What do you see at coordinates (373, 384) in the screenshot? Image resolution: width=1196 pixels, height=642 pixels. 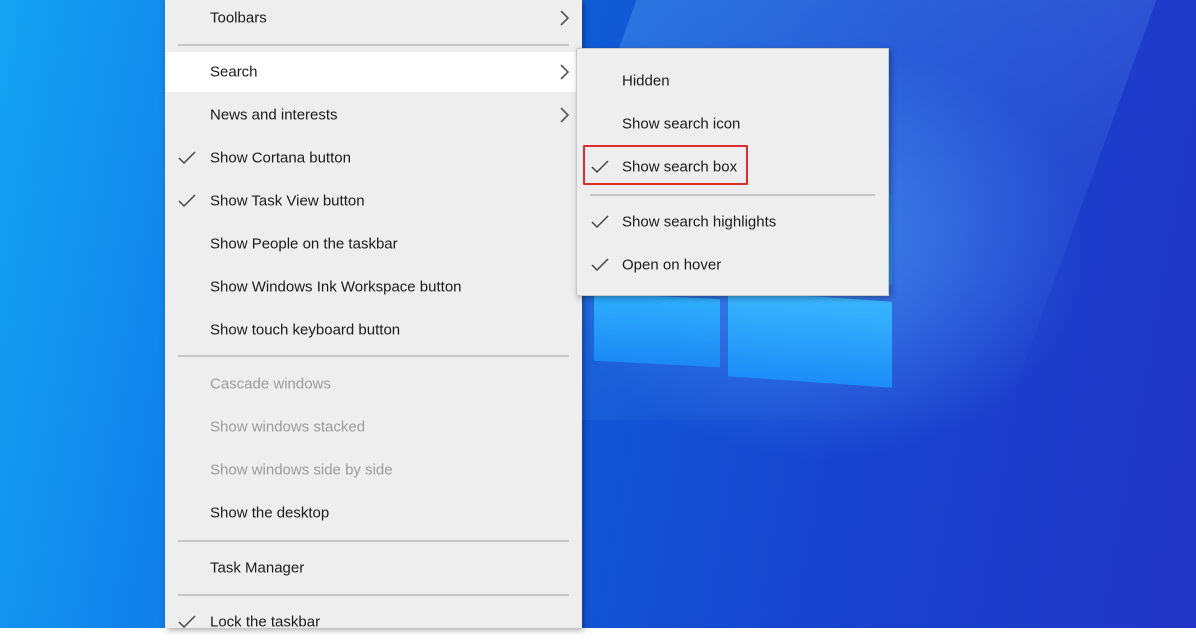 I see `menu-item-cascade-windows: Cascade windows` at bounding box center [373, 384].